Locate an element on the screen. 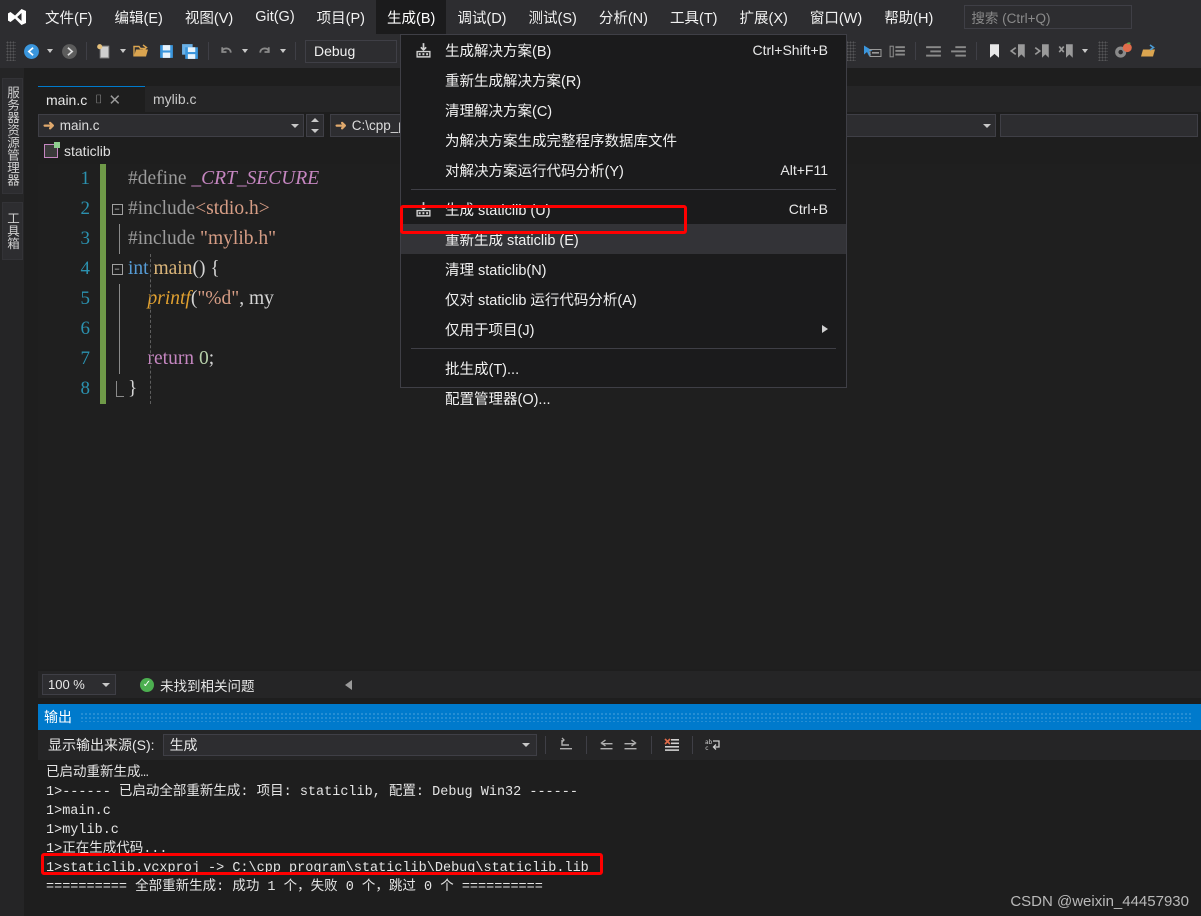 The image size is (1201, 916). sidebar-item-server-explorer: 服务器资源管理器 is located at coordinates (12, 136).